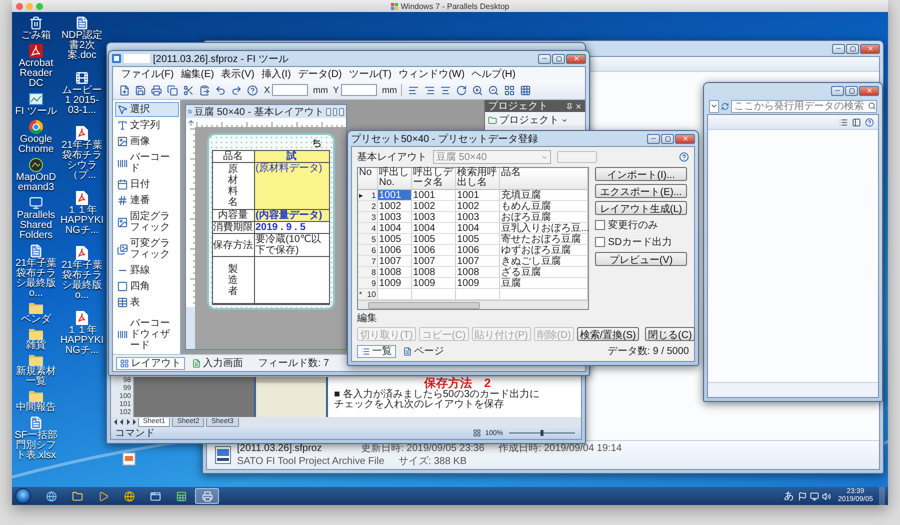 The image size is (900, 525). Describe the element at coordinates (368, 239) in the screenshot. I see `row-header: 5` at that location.